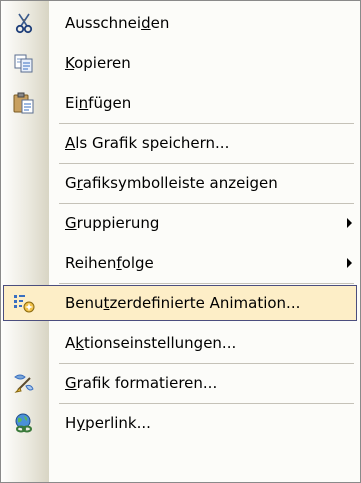  I want to click on menu-item-label: Einfügen, so click(98, 103).